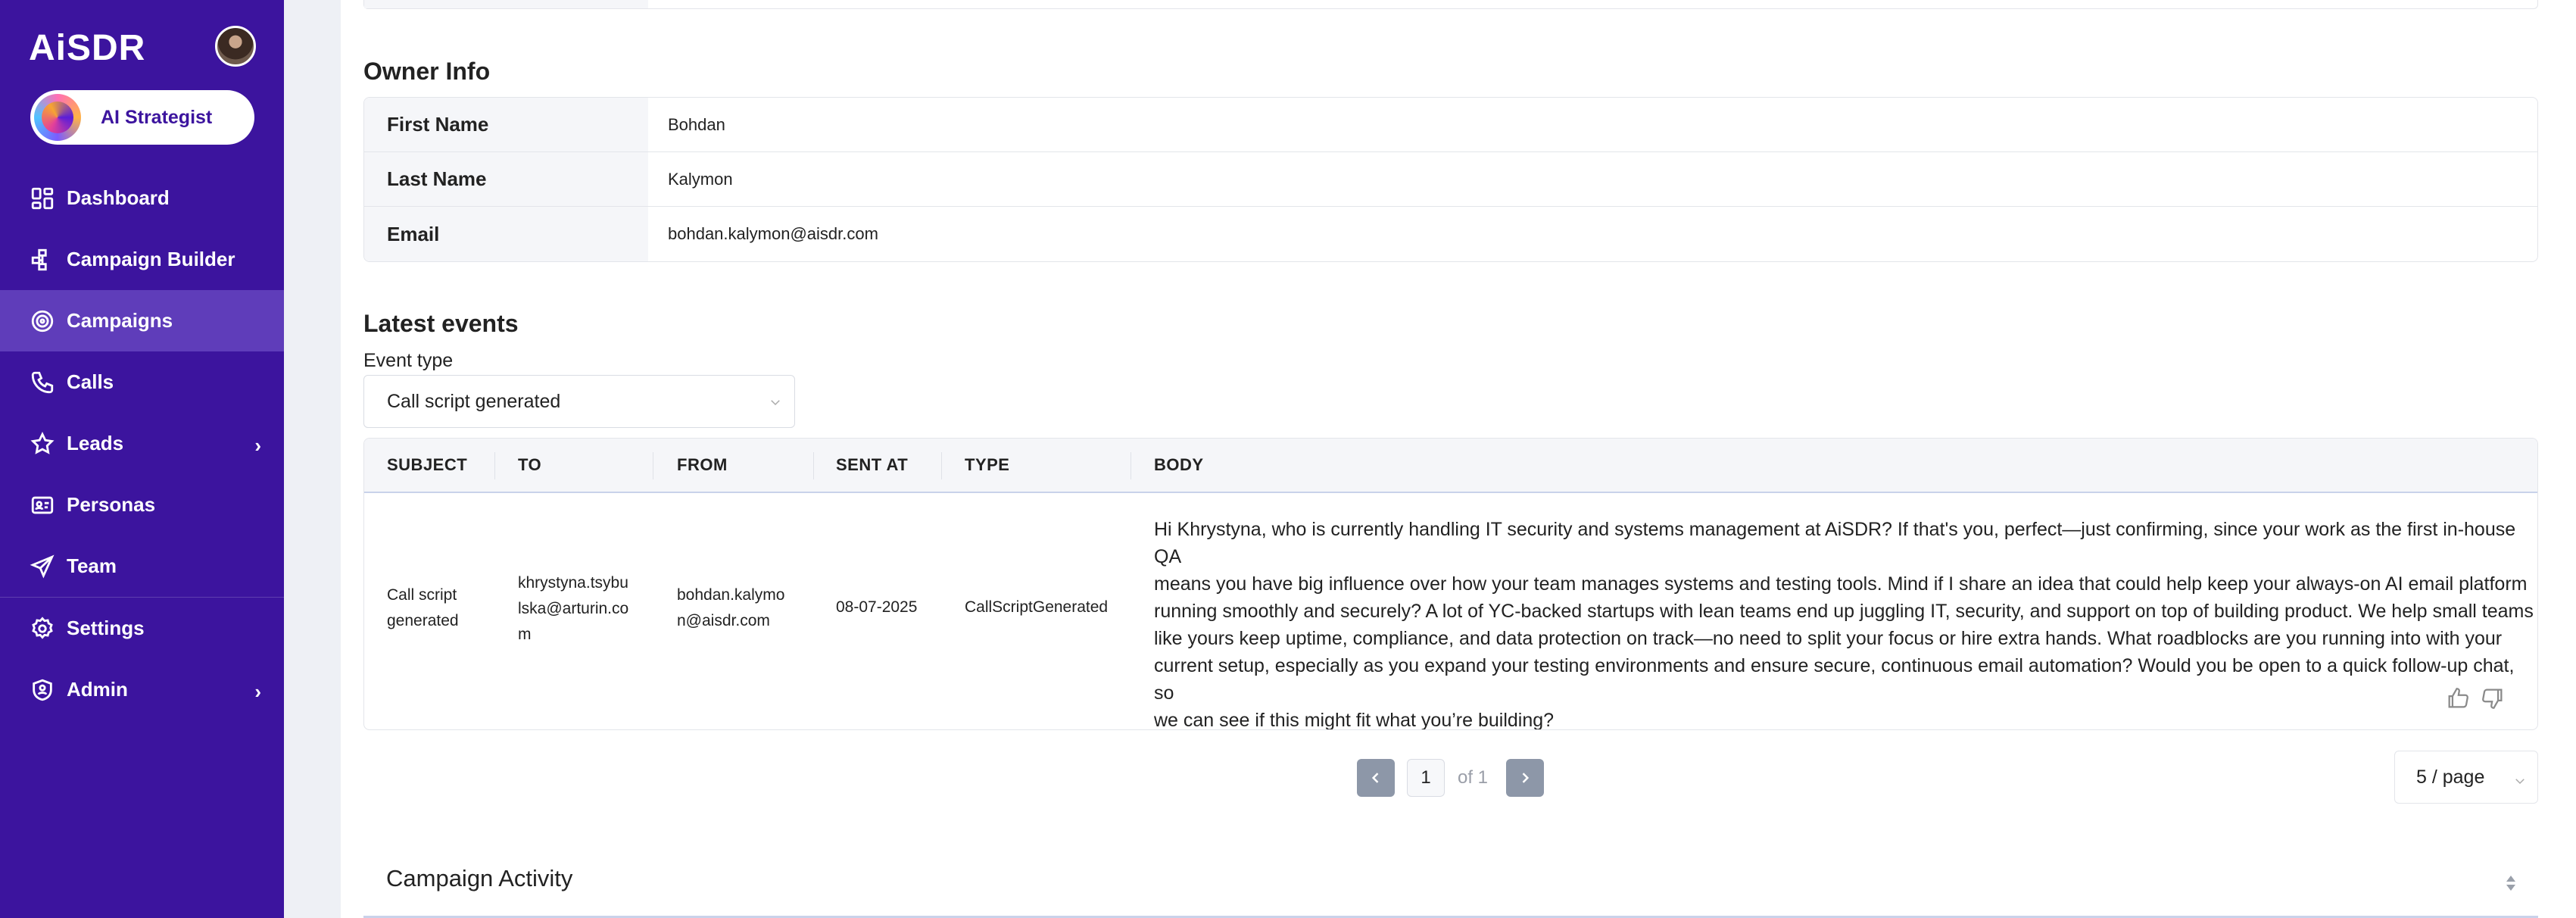  I want to click on chevron-right-icon, so click(1526, 778).